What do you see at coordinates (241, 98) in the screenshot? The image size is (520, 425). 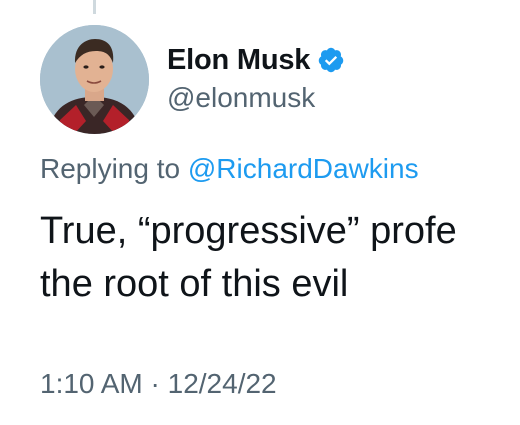 I see `author-handle: @elonmusk` at bounding box center [241, 98].